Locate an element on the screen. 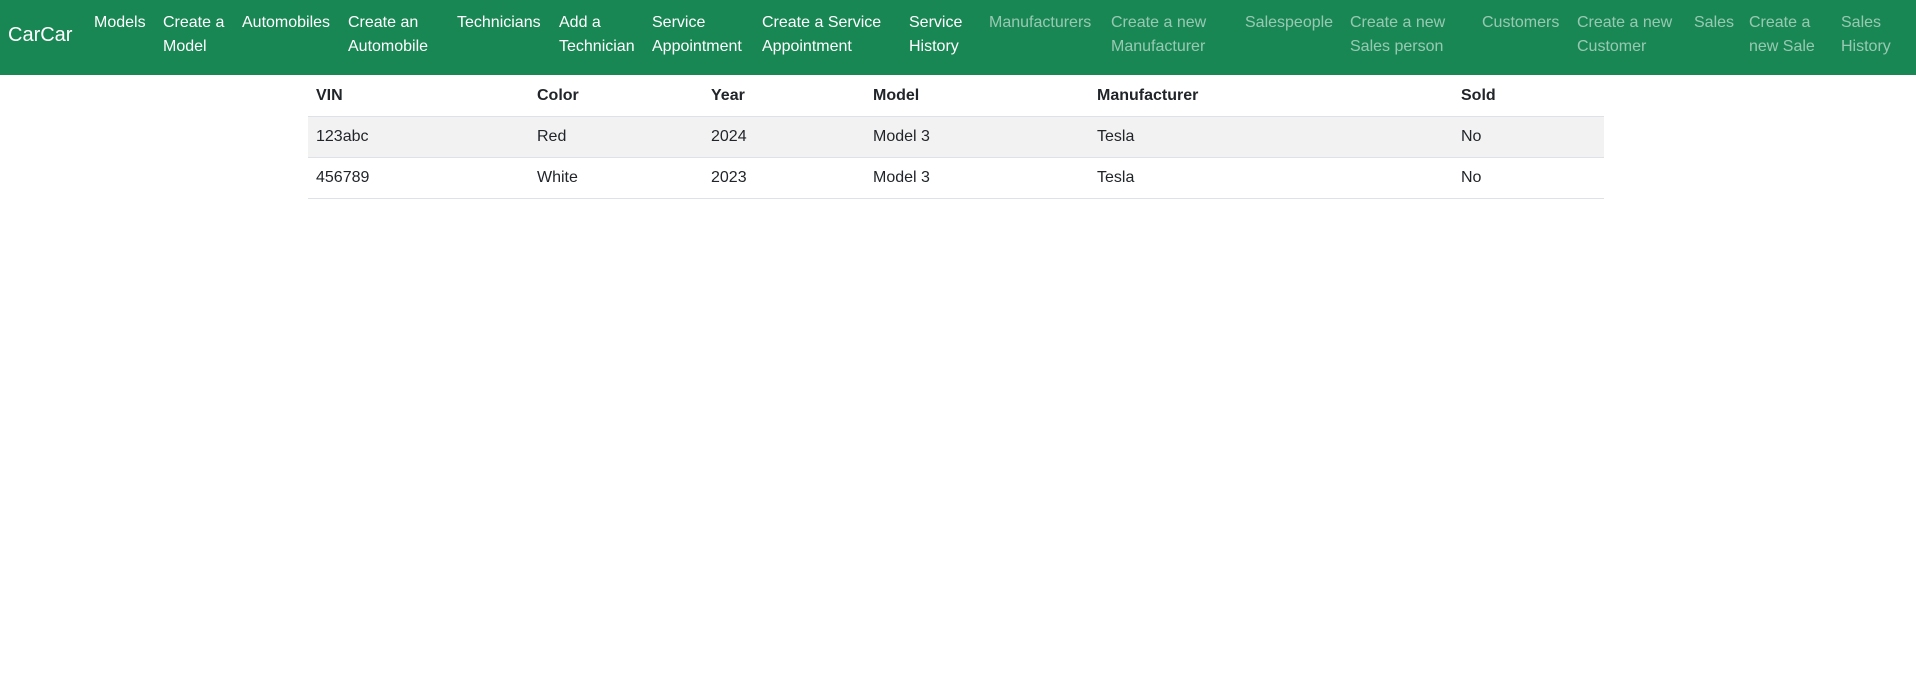 This screenshot has width=1916, height=698. cell-color: Red is located at coordinates (616, 137).